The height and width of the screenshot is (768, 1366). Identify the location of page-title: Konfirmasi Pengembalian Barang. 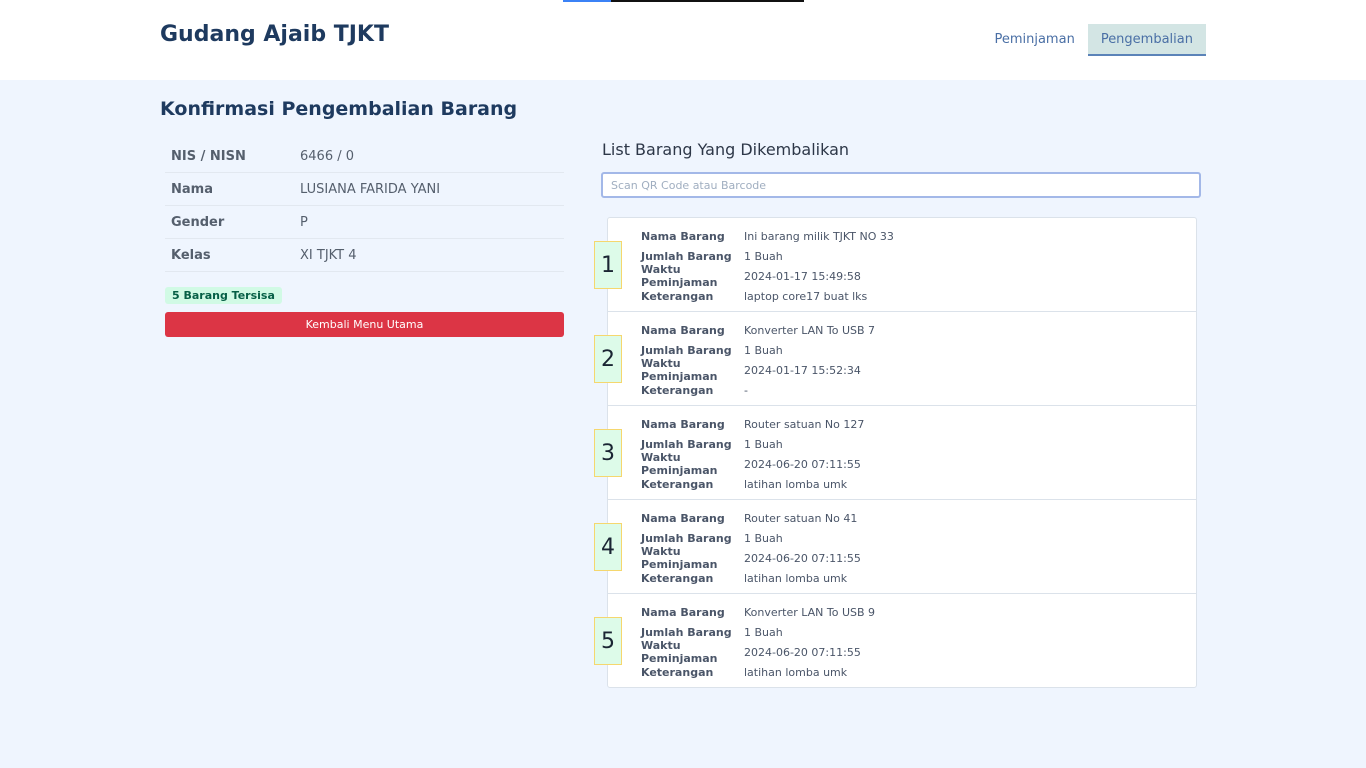
(339, 109).